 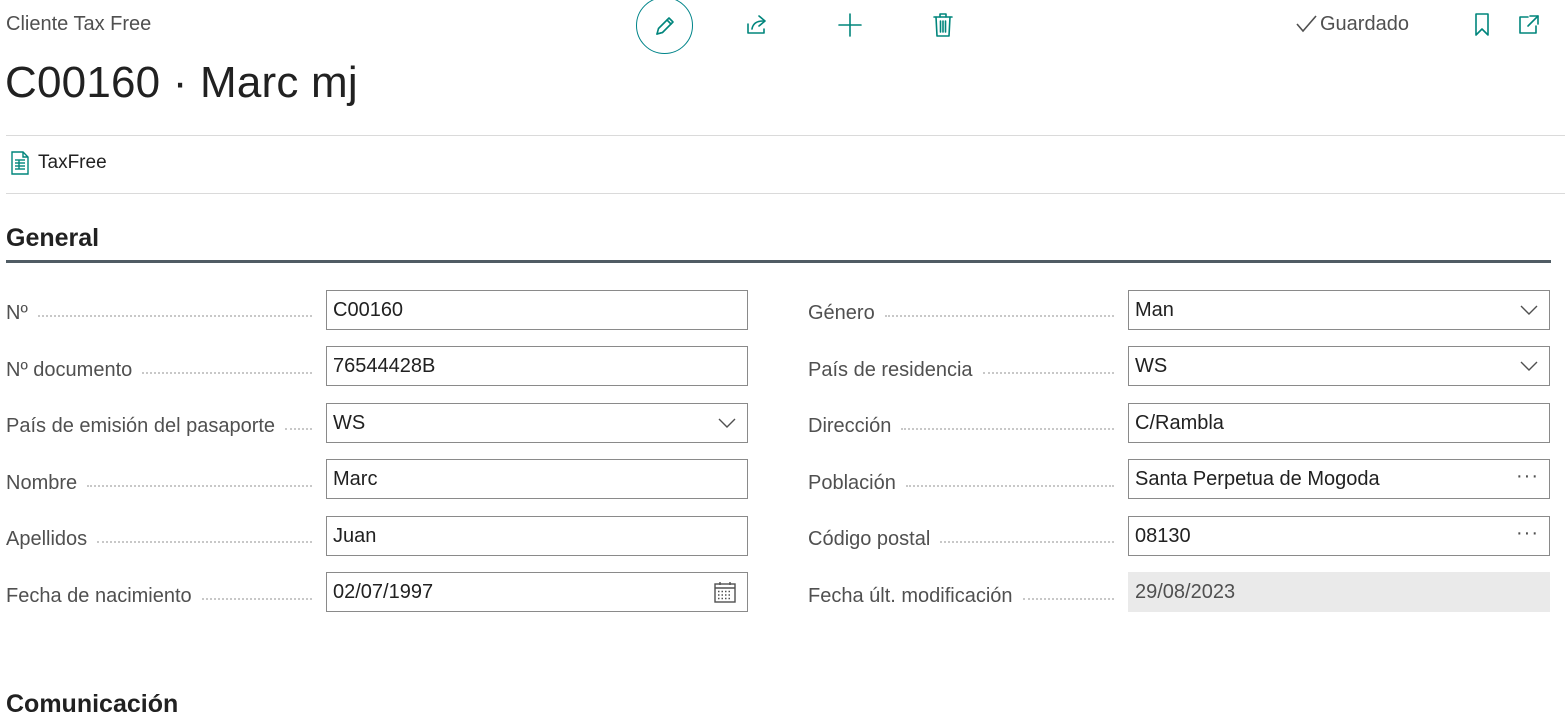 I want to click on bookmark-button, so click(x=1482, y=25).